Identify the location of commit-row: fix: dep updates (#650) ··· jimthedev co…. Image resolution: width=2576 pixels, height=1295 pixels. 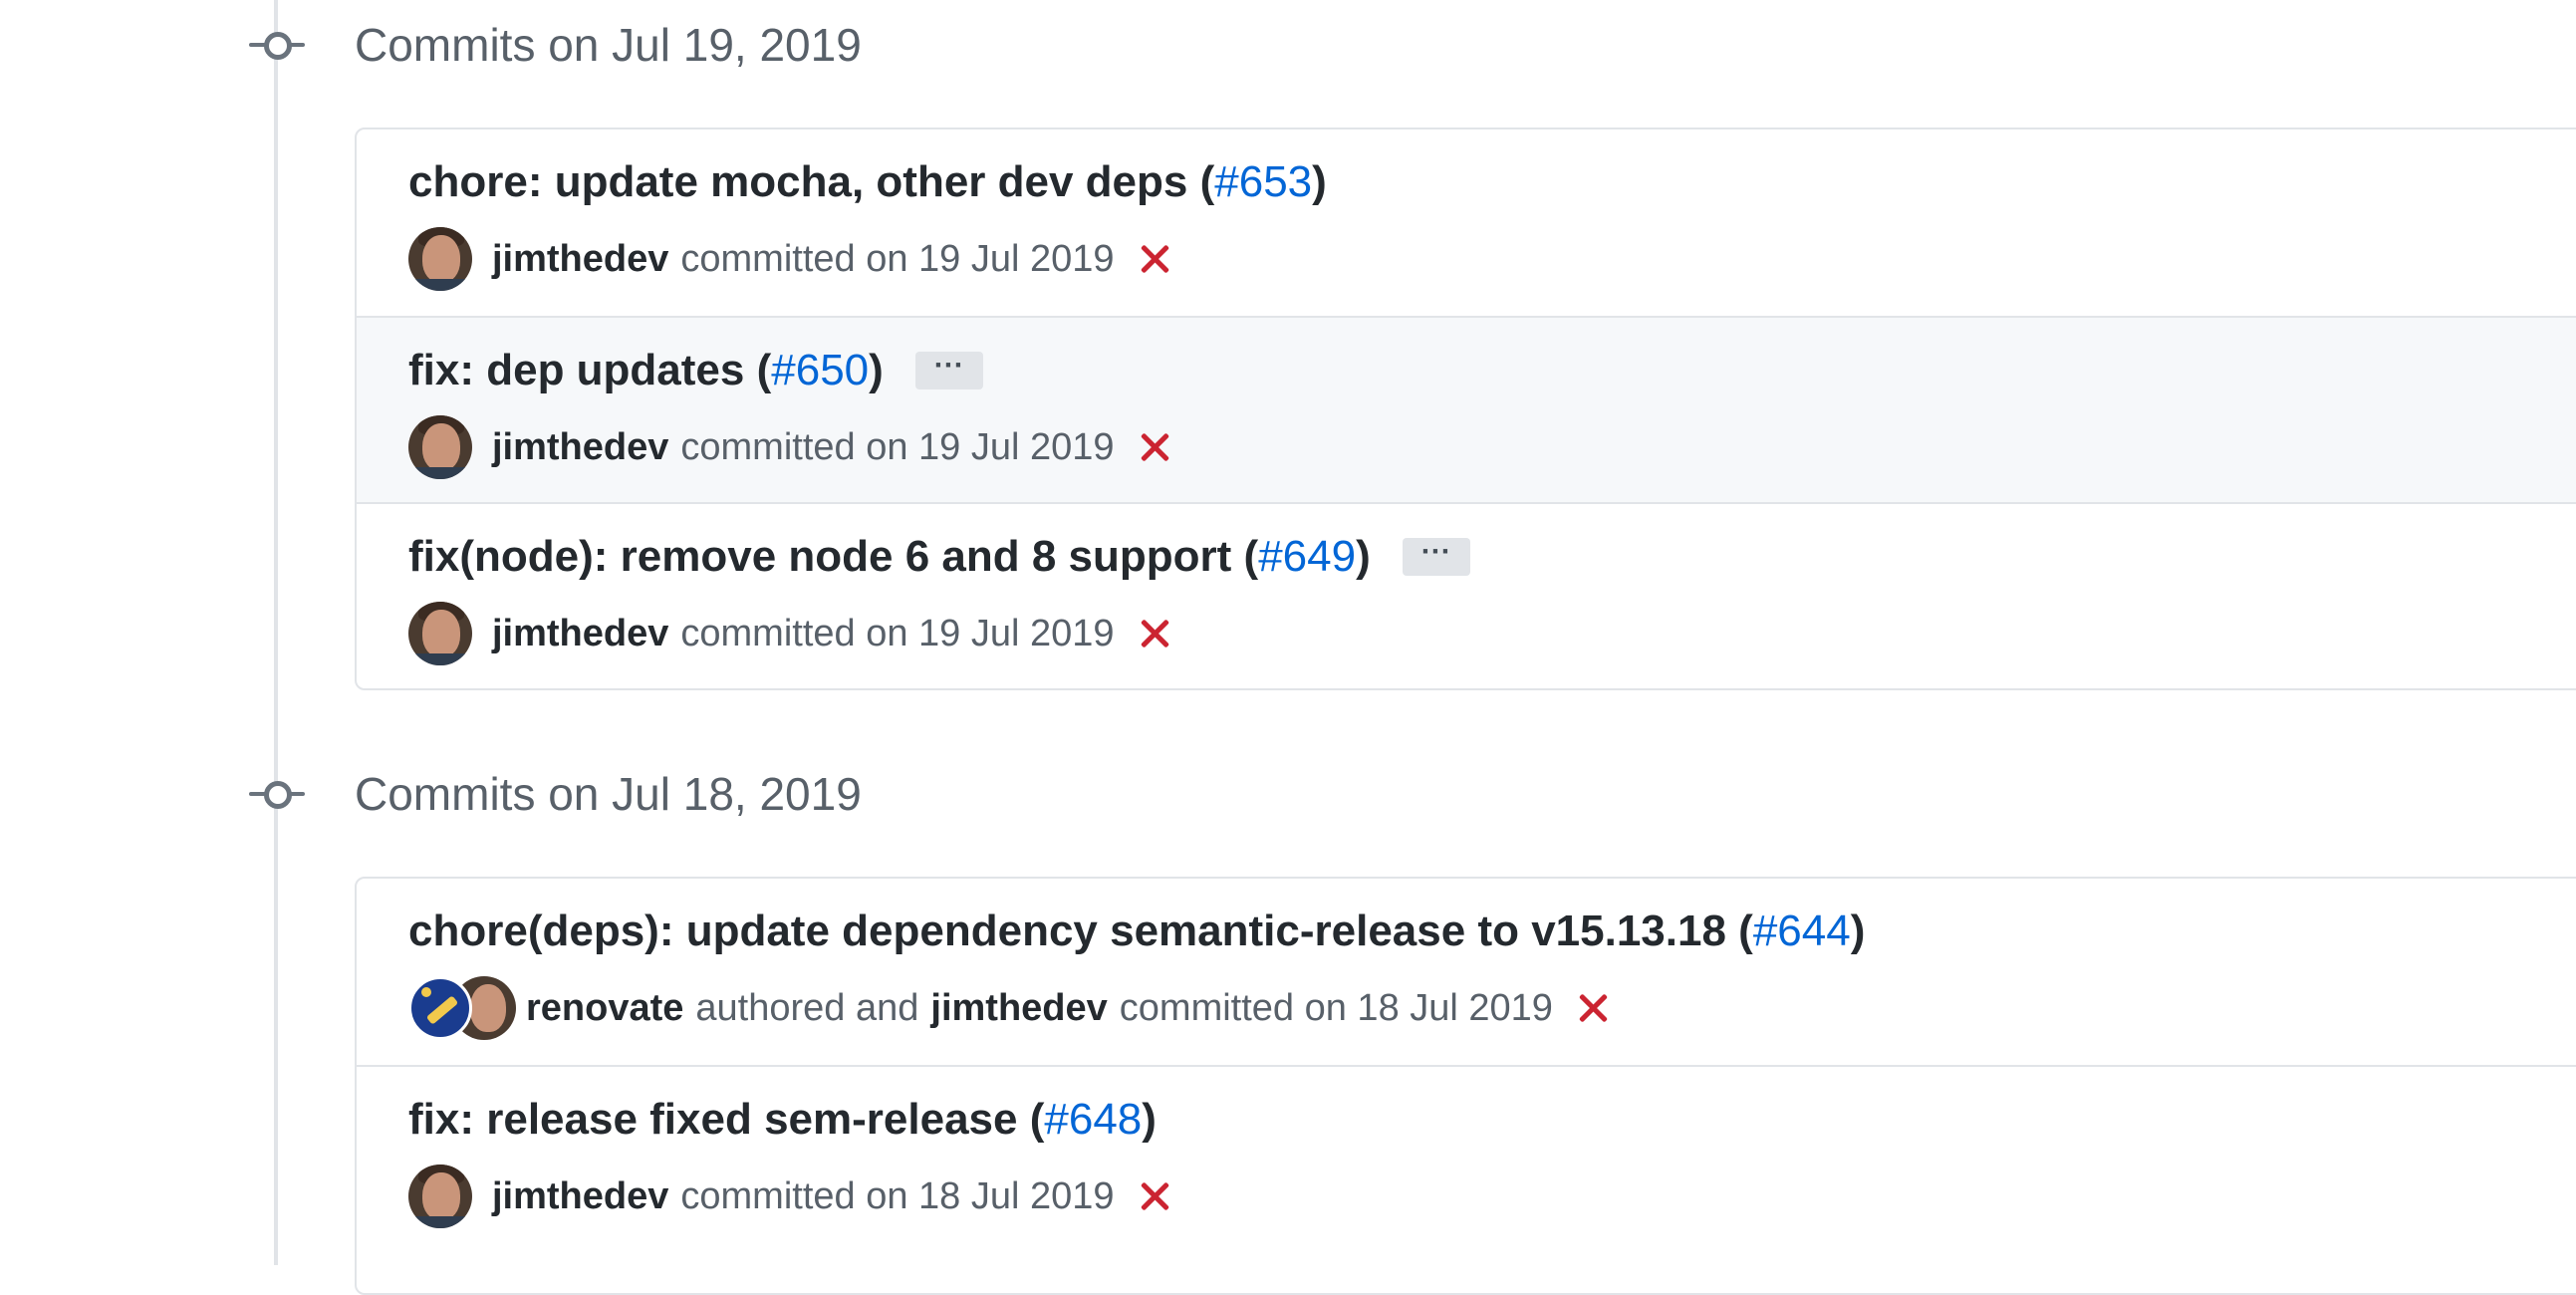
(1466, 409).